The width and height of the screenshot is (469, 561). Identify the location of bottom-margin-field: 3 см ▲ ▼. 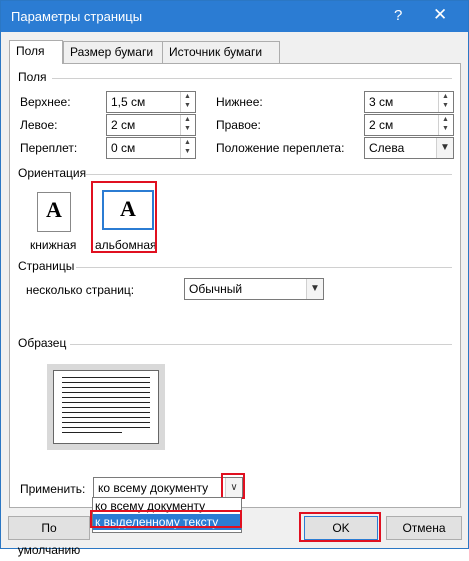
(409, 102).